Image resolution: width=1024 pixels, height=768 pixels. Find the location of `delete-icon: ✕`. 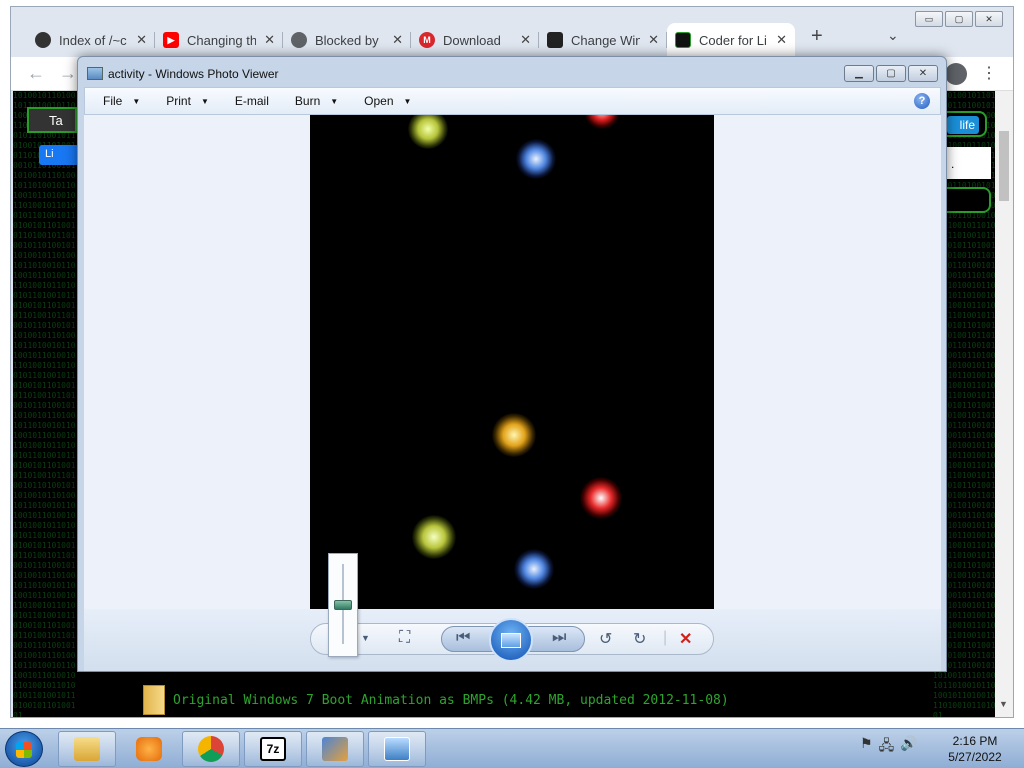

delete-icon: ✕ is located at coordinates (685, 639).